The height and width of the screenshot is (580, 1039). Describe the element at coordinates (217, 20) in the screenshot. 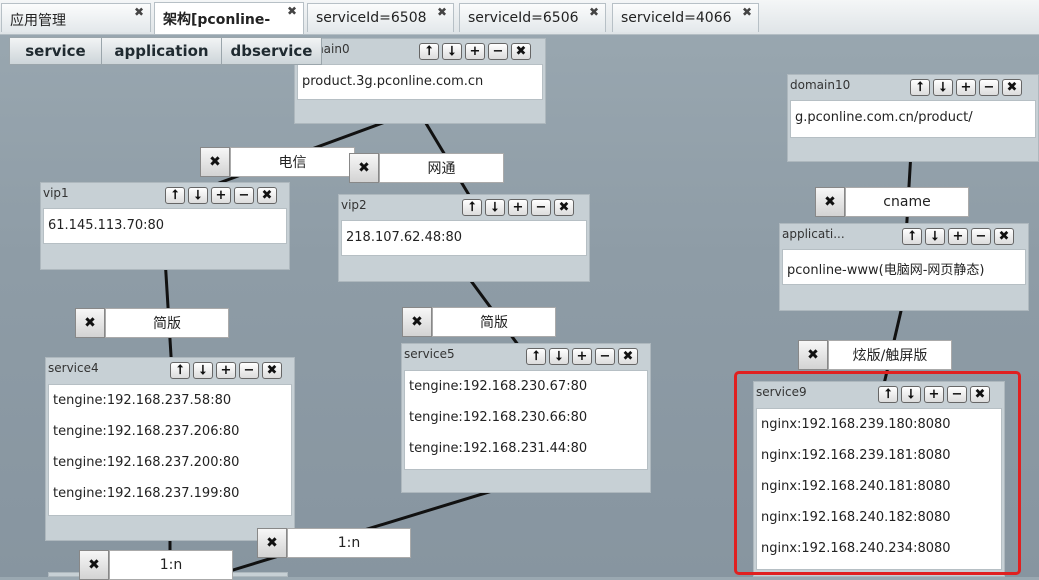

I see `tab-label: 架构[pconline-` at that location.